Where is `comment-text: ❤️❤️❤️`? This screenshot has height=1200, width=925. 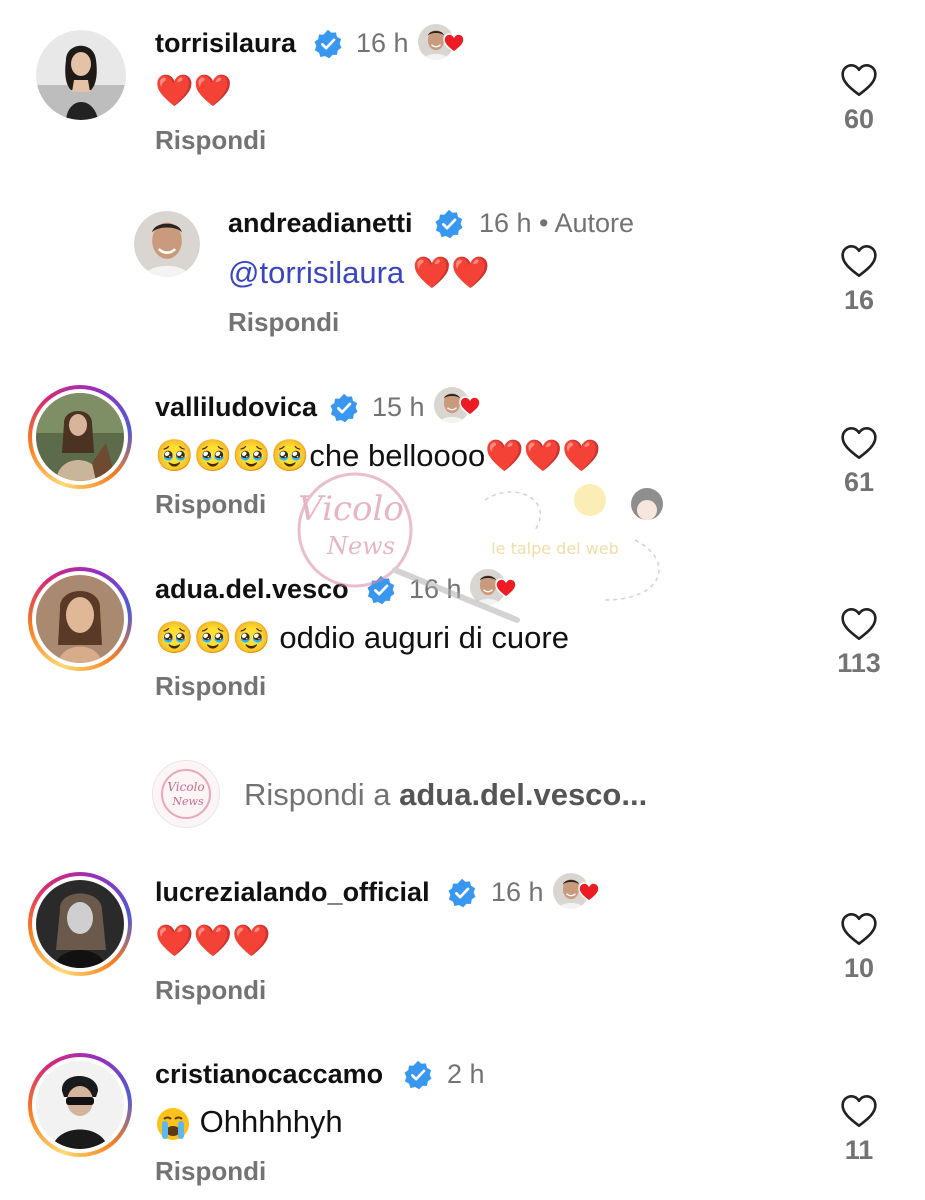 comment-text: ❤️❤️❤️ is located at coordinates (213, 940).